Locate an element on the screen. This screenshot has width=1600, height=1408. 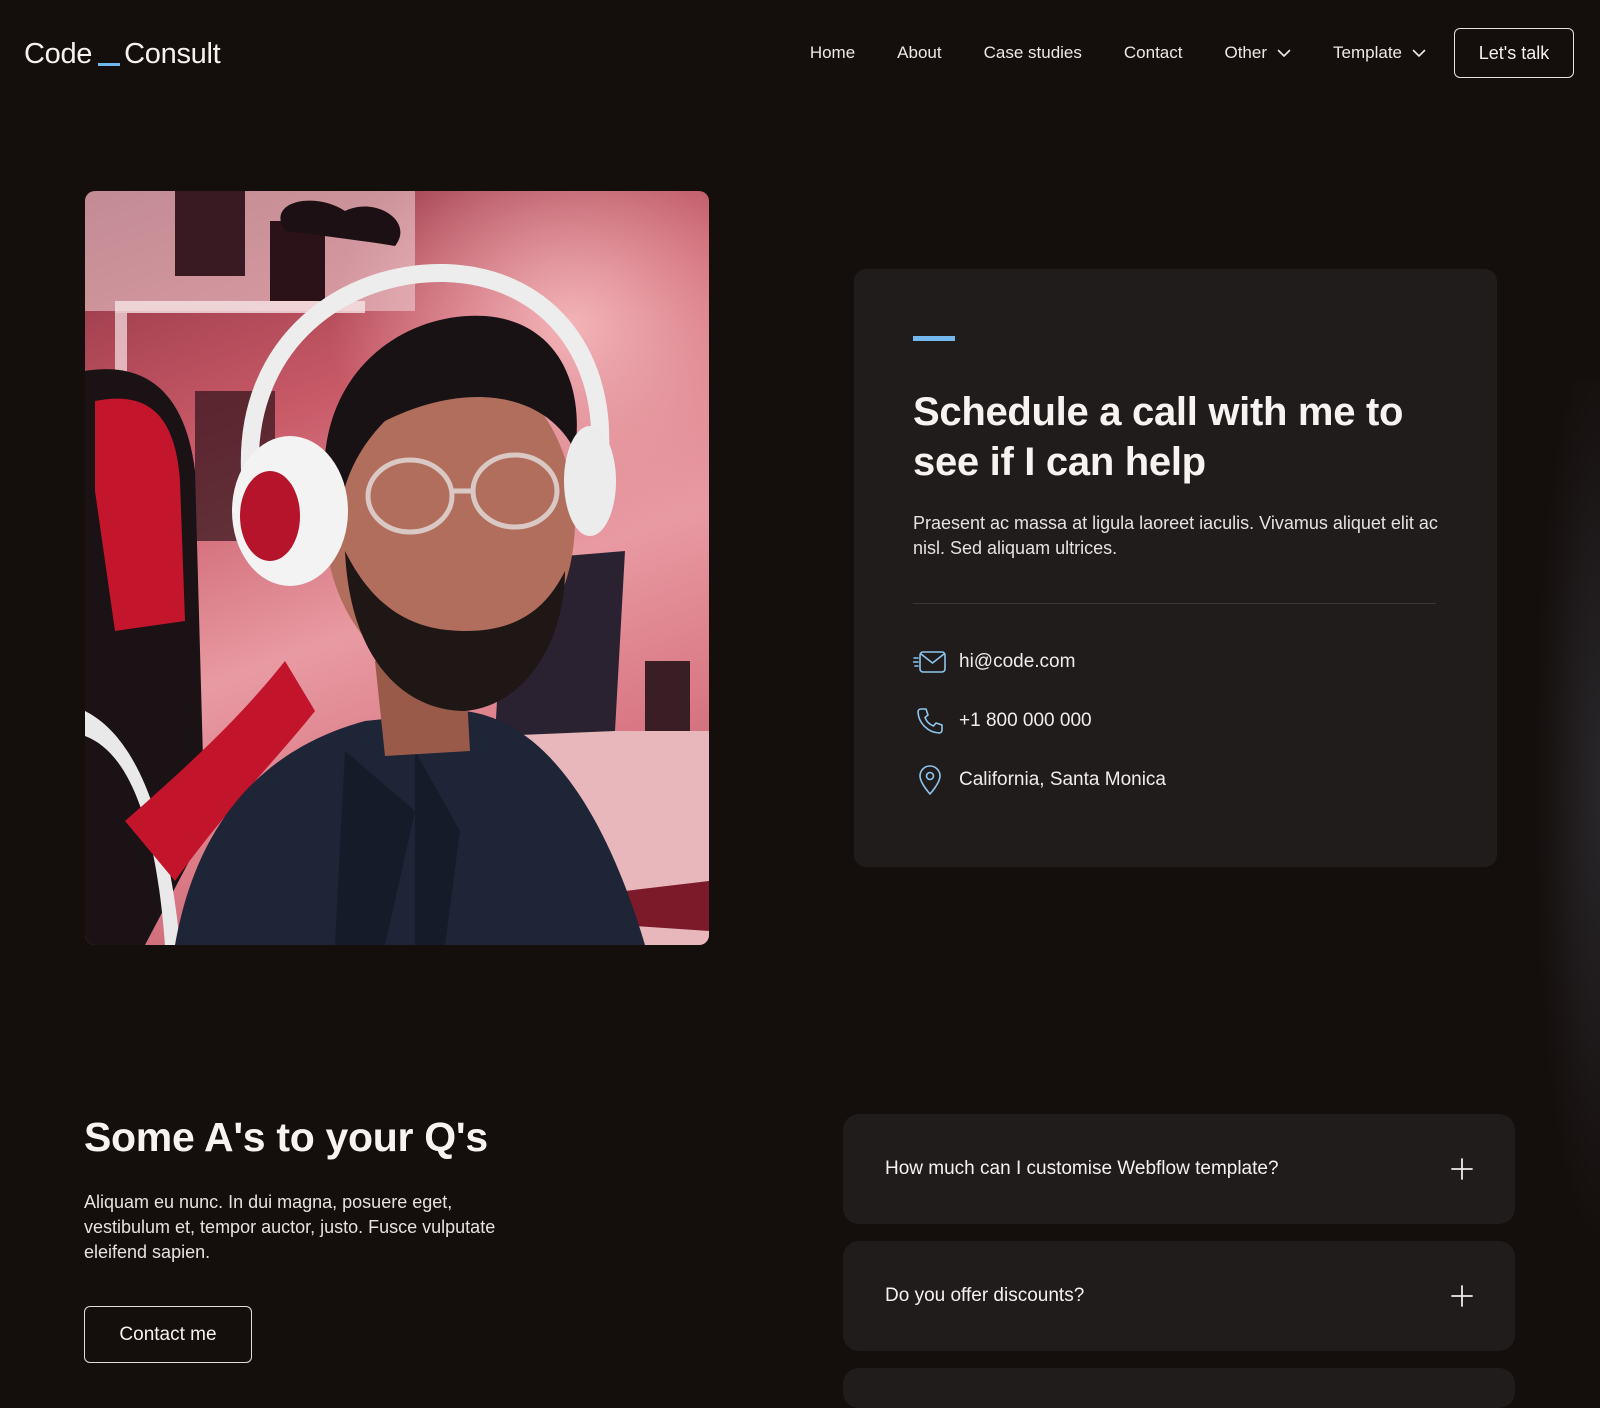
faq-item-partial is located at coordinates (1179, 1388).